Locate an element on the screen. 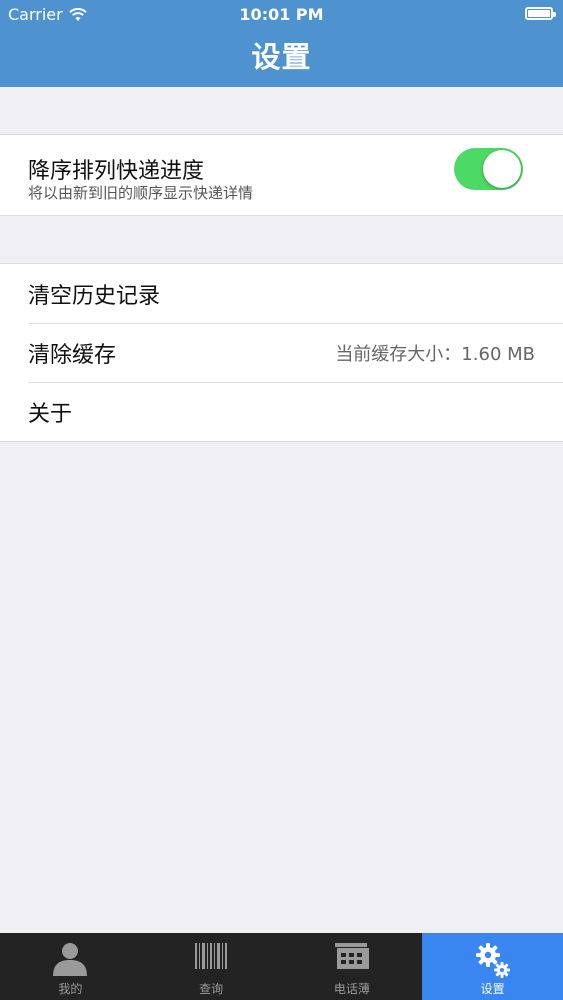 This screenshot has height=1000, width=563. clear-history-row: 清空历史记录 is located at coordinates (281, 293).